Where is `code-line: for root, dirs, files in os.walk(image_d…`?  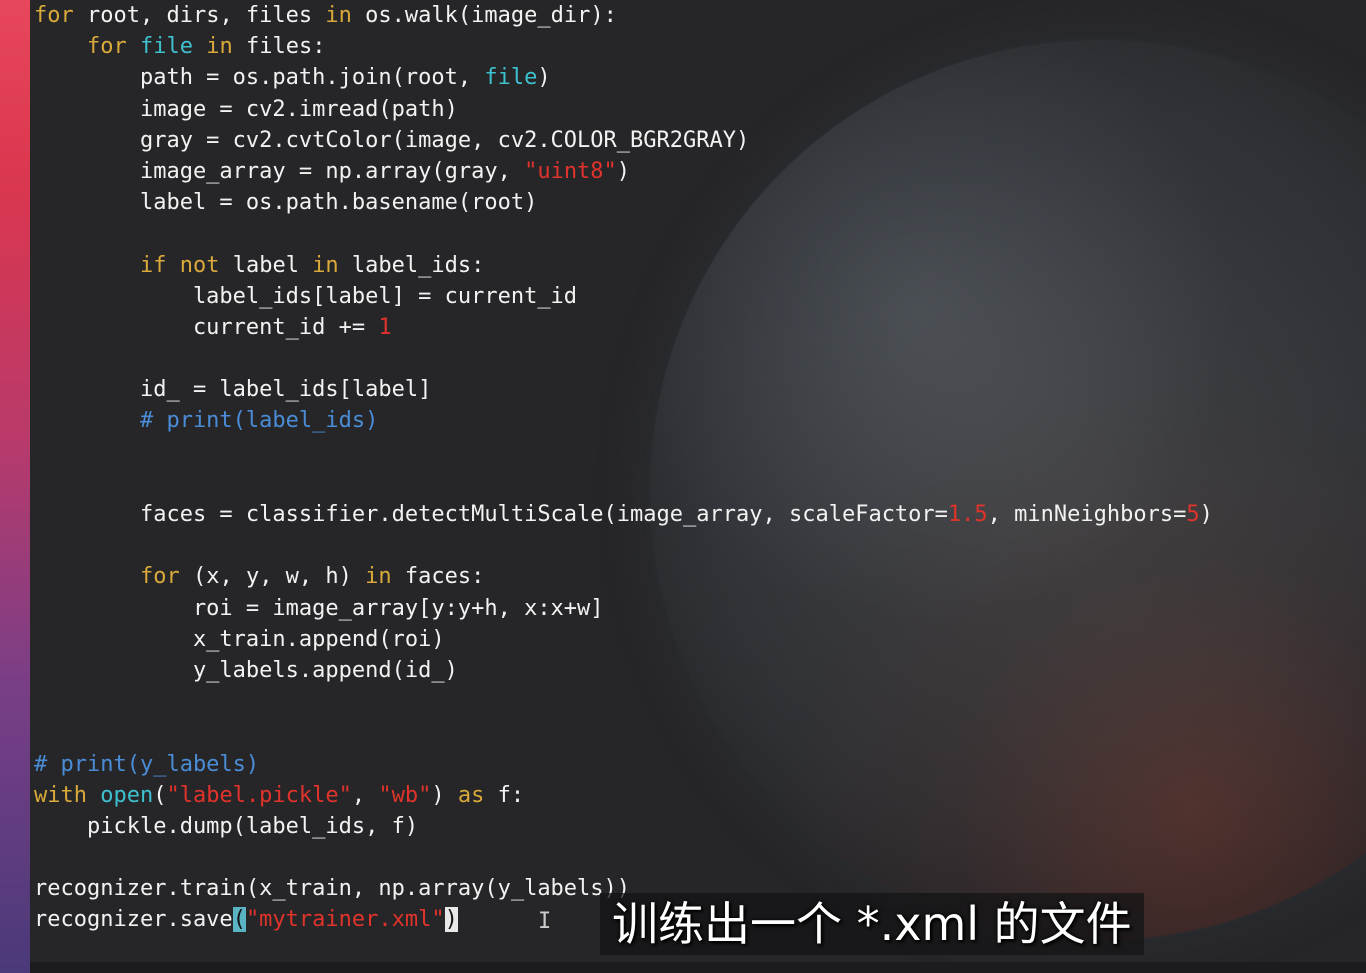 code-line: for root, dirs, files in os.walk(image_d… is located at coordinates (623, 15).